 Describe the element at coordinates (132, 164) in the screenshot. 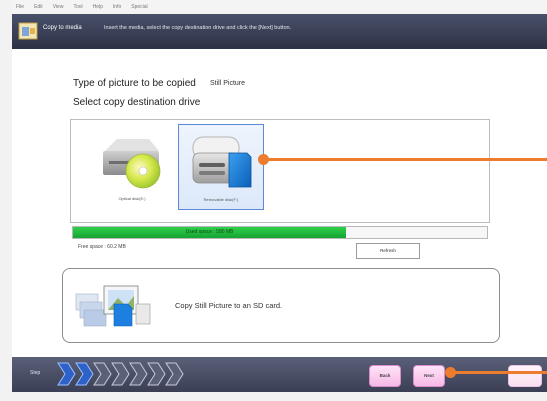

I see `optical-drive-icon` at that location.